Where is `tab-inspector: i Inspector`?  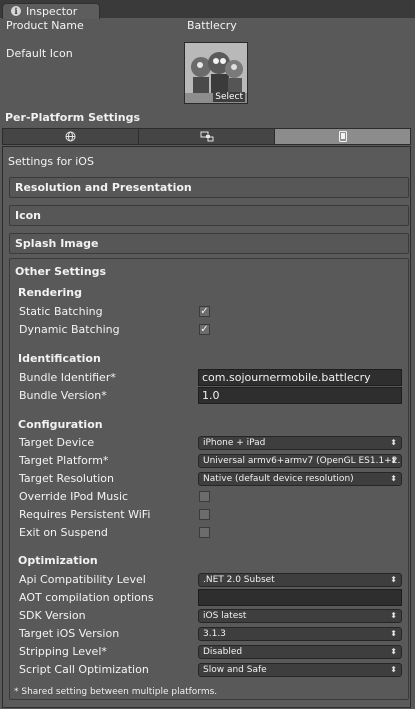
tab-inspector: i Inspector is located at coordinates (51, 11).